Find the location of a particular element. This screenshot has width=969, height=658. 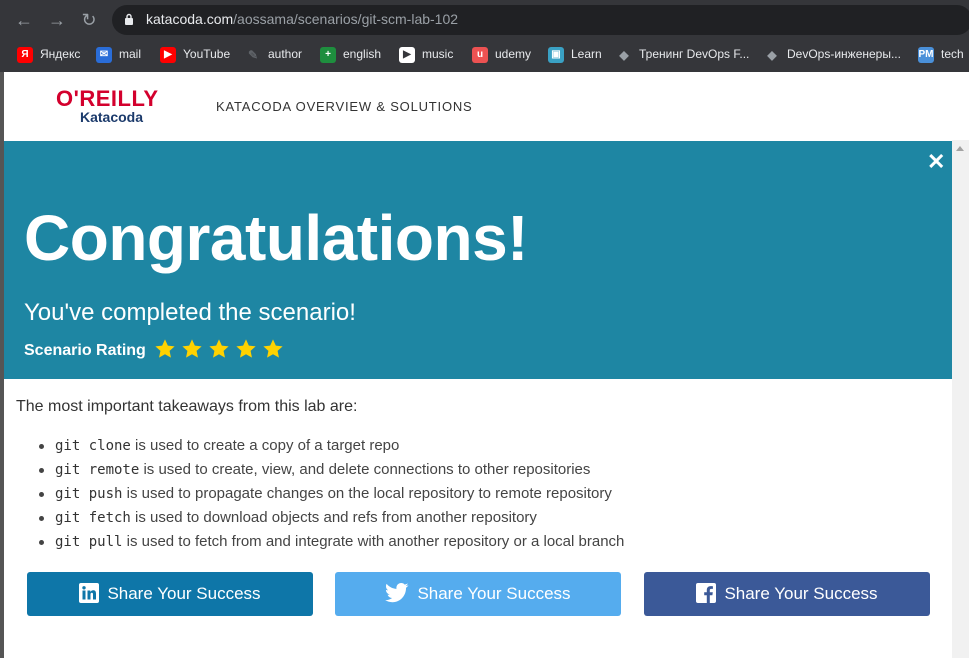

lock-icon is located at coordinates (129, 19).